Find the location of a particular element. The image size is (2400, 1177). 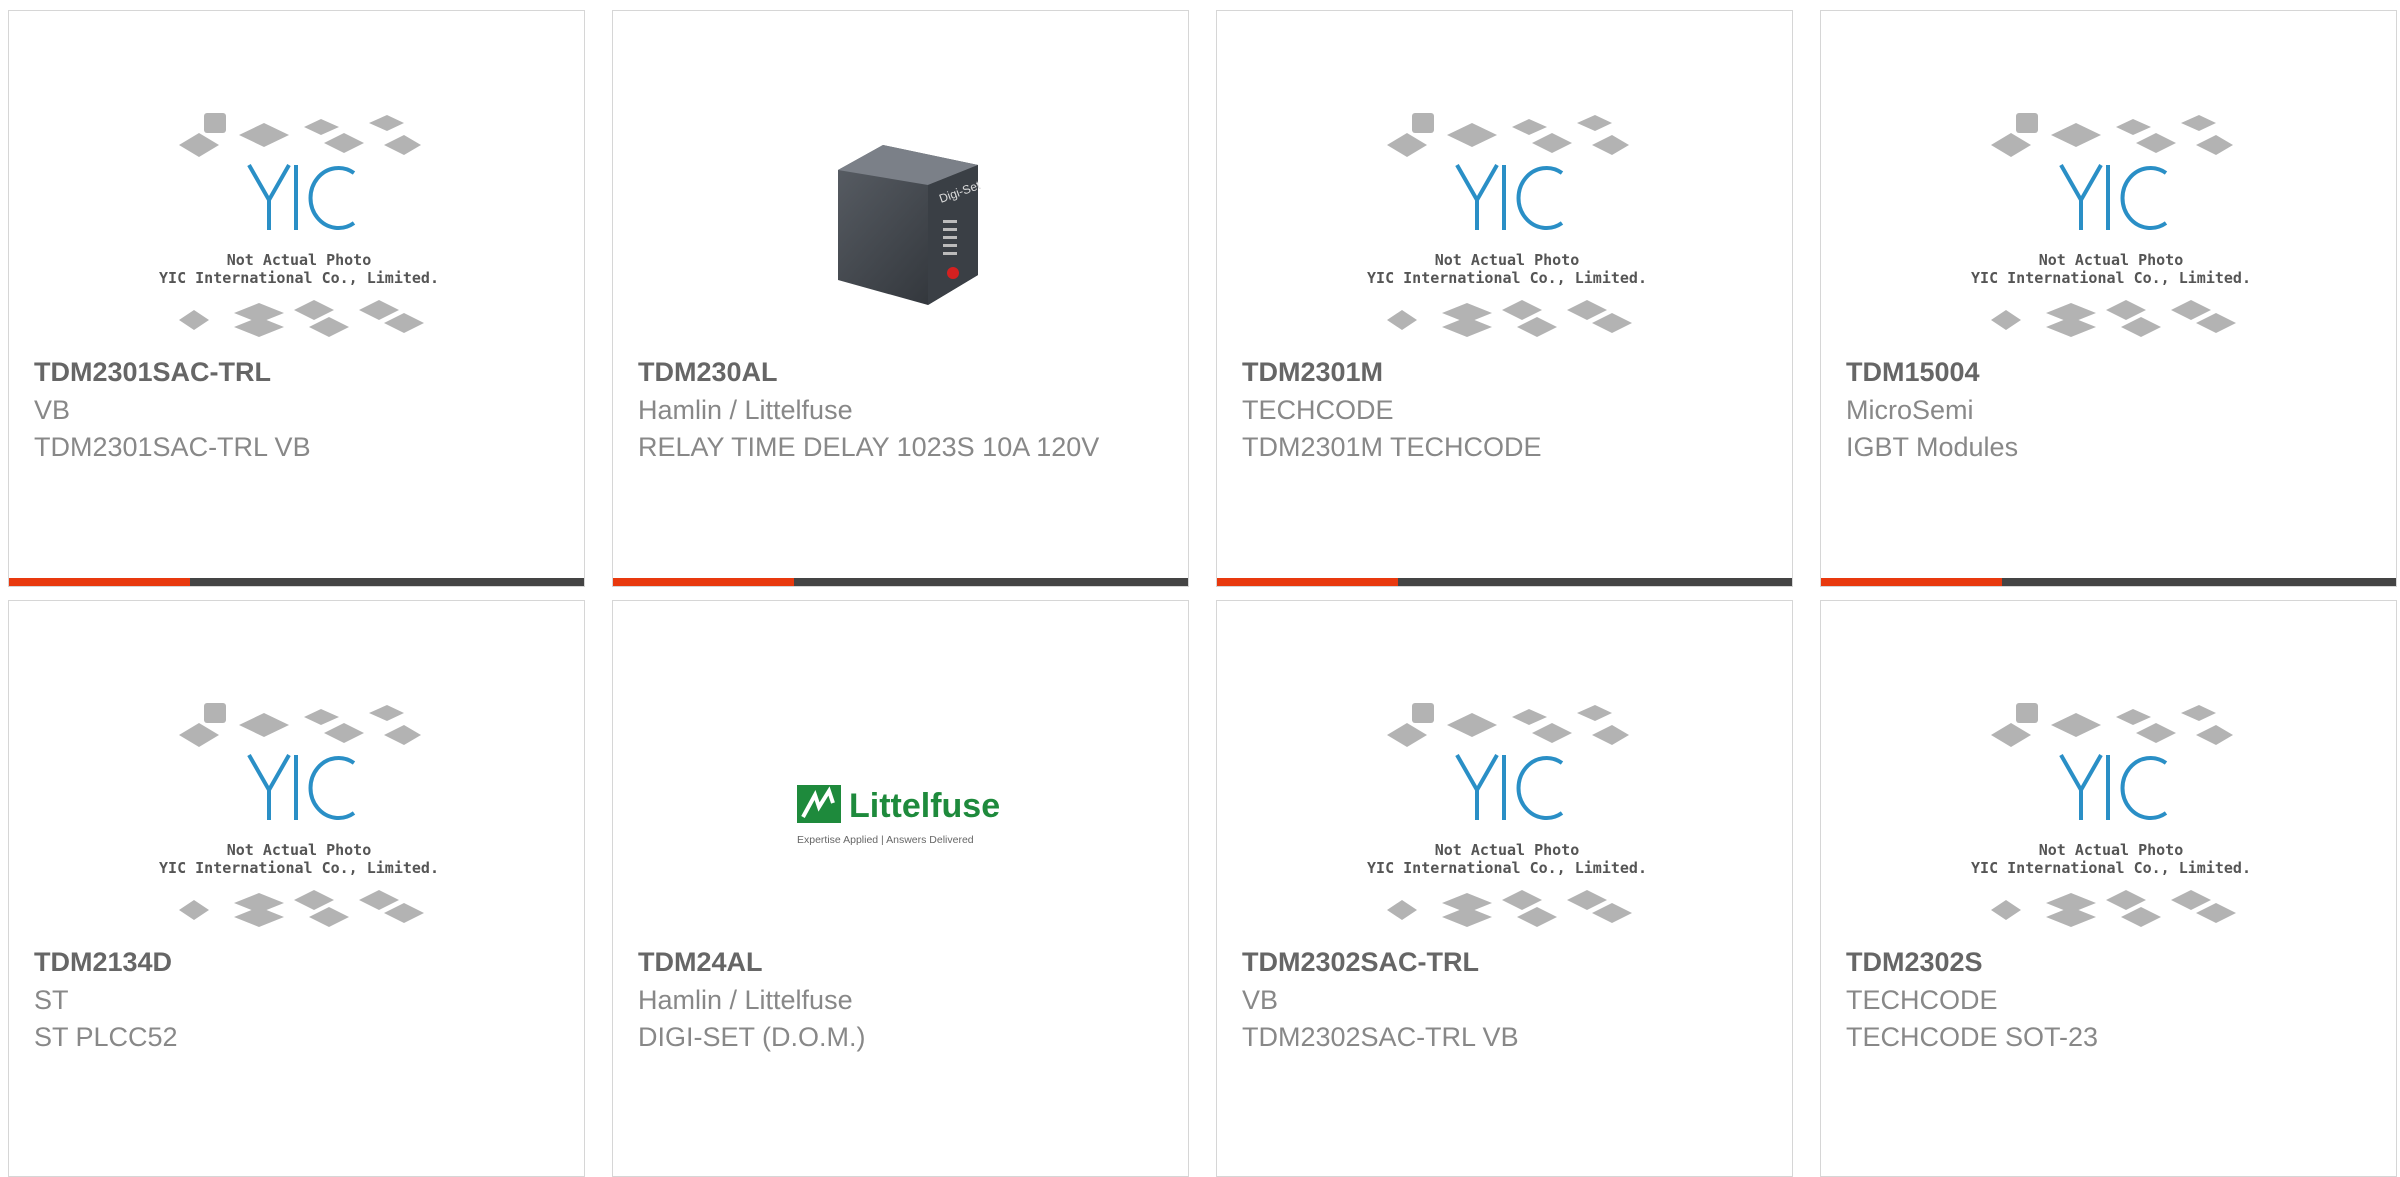

part-number: TDM2302S is located at coordinates (2106, 962).